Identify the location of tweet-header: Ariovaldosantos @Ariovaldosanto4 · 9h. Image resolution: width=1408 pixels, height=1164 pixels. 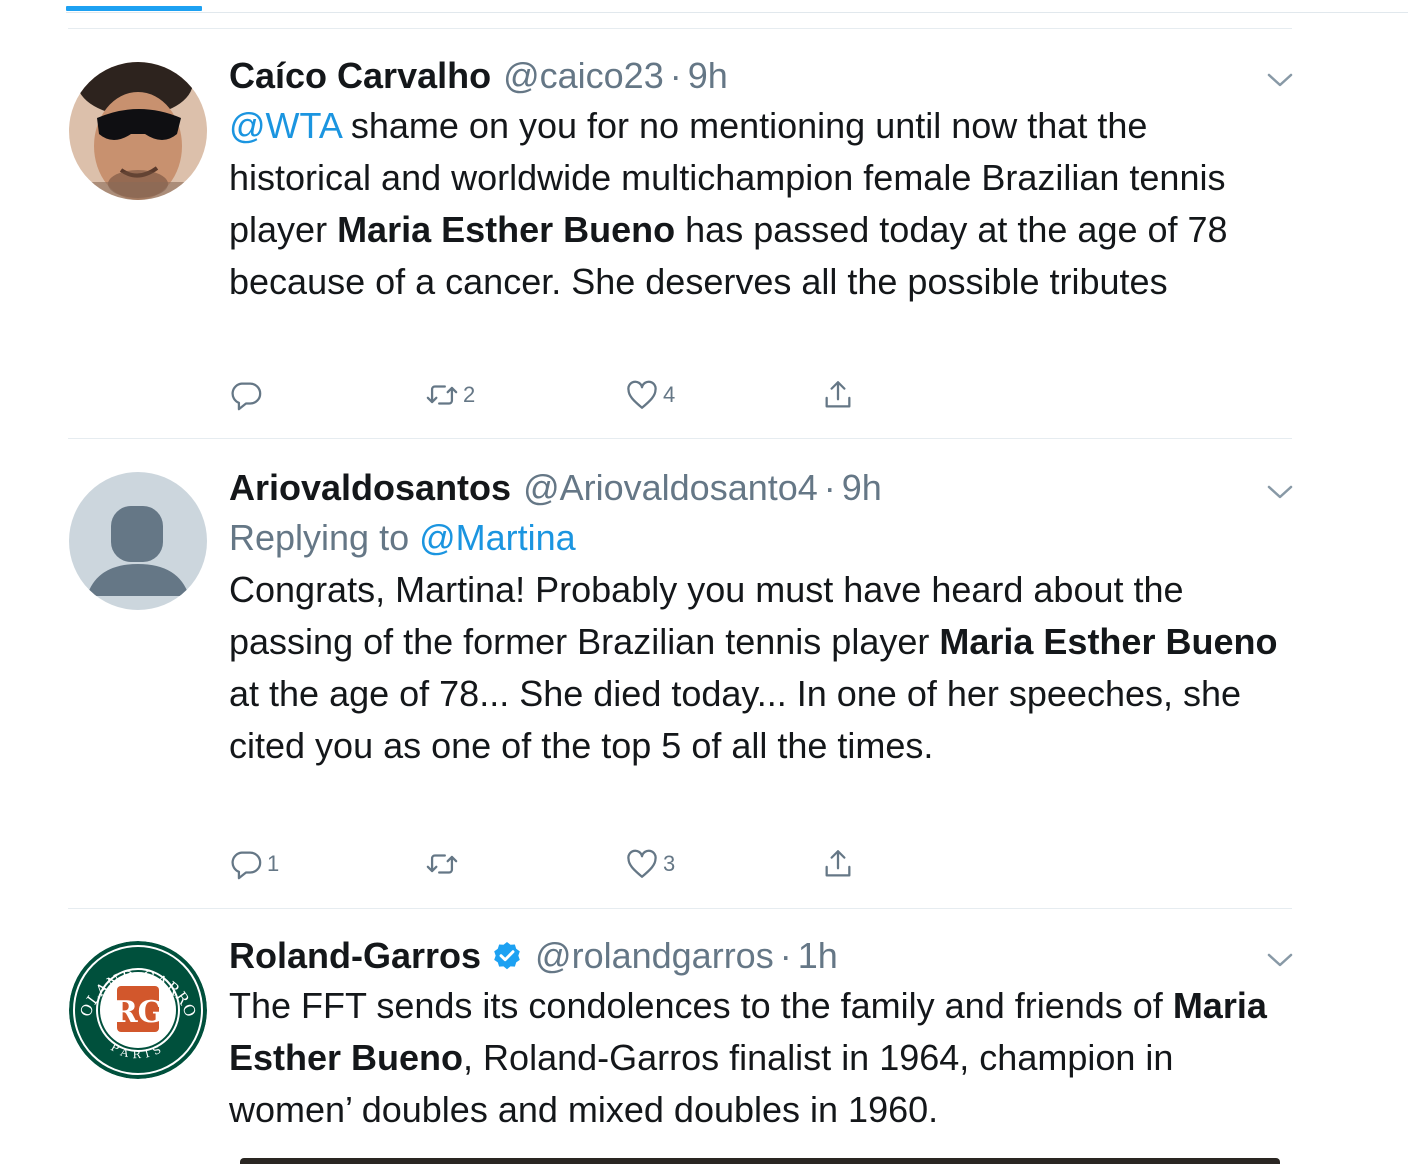
(763, 488).